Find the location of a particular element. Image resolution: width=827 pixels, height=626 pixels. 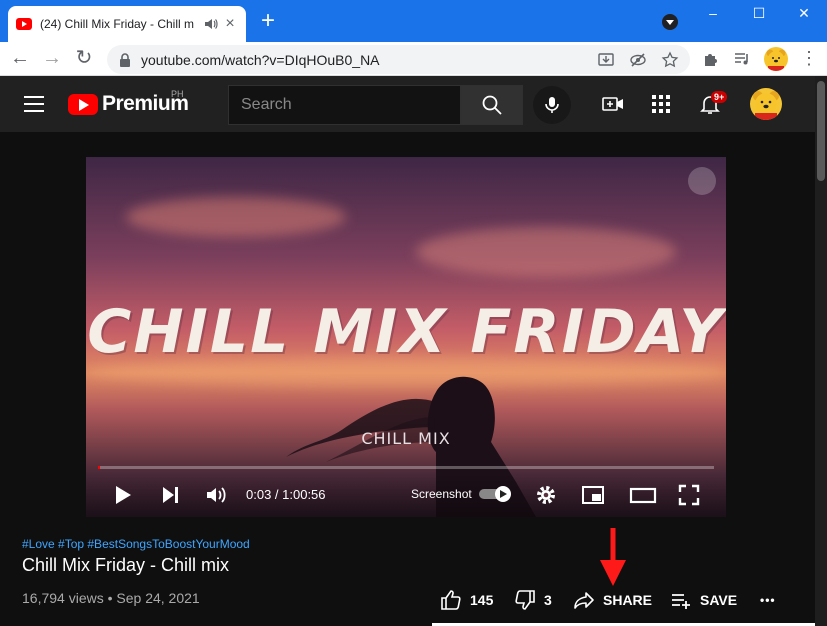

scrollbar-thumb is located at coordinates (821, 131).